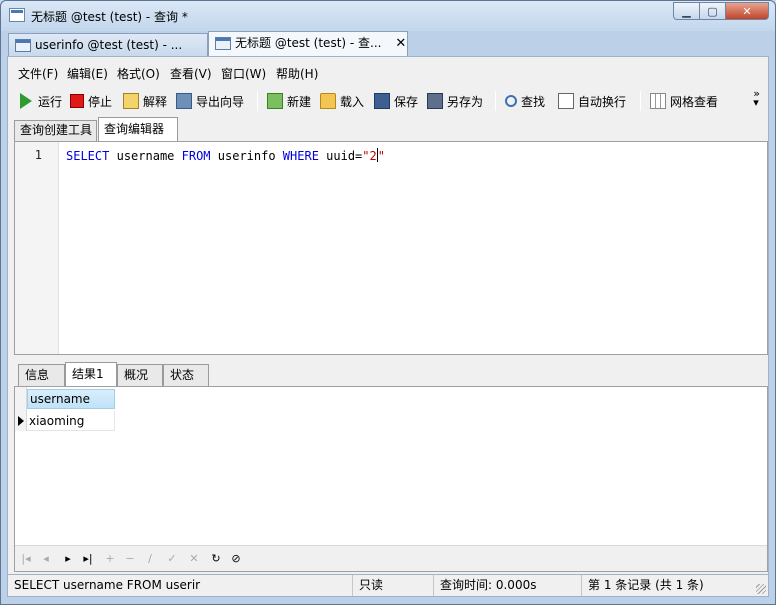 This screenshot has width=776, height=605. What do you see at coordinates (23, 45) in the screenshot?
I see `table-icon` at bounding box center [23, 45].